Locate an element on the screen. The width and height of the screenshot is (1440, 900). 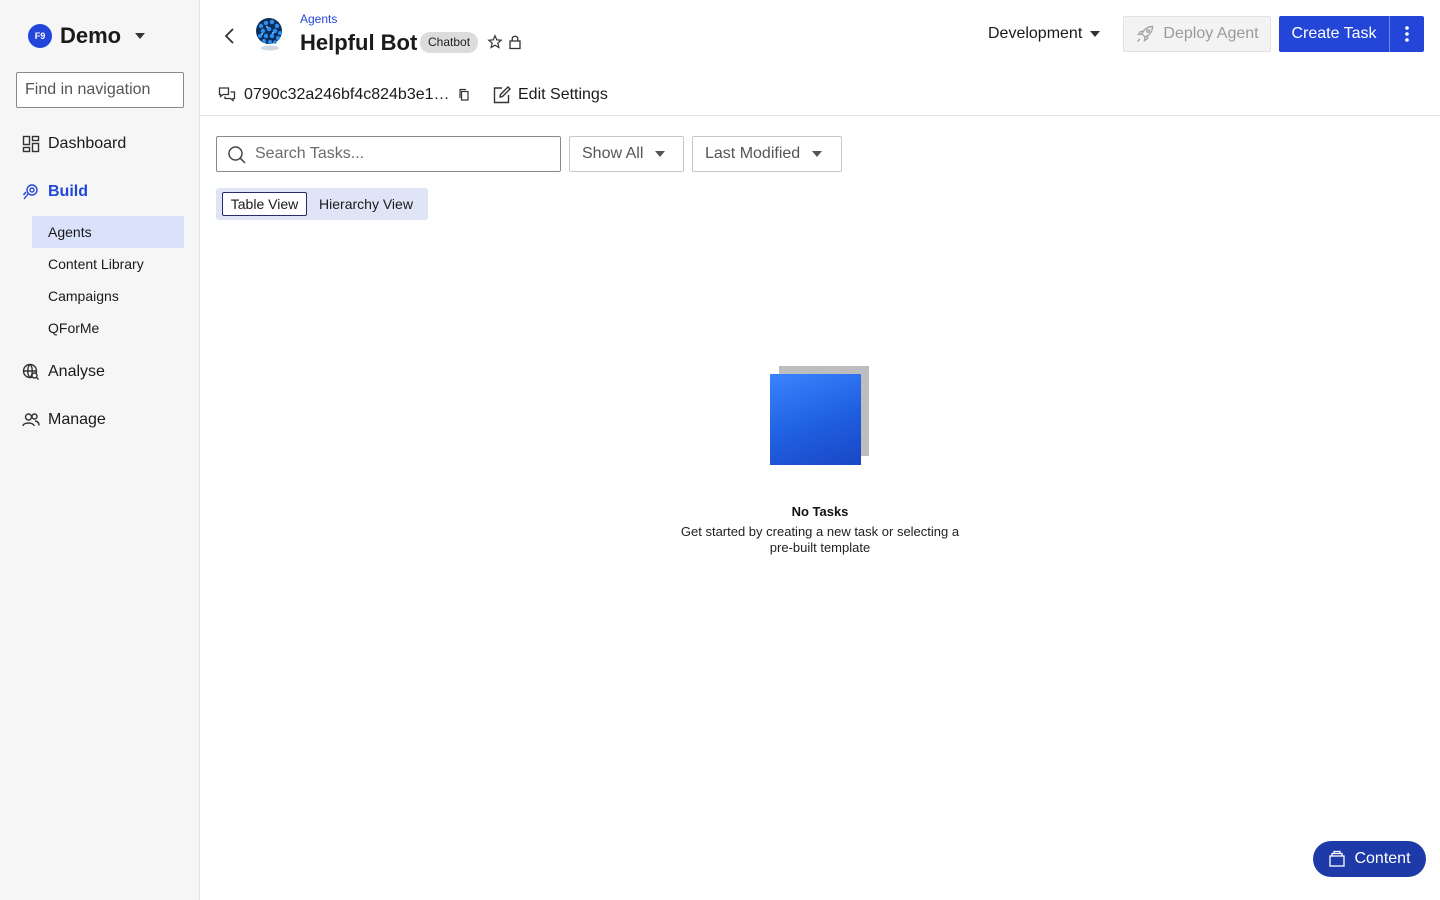
more-options-button is located at coordinates (1406, 34).